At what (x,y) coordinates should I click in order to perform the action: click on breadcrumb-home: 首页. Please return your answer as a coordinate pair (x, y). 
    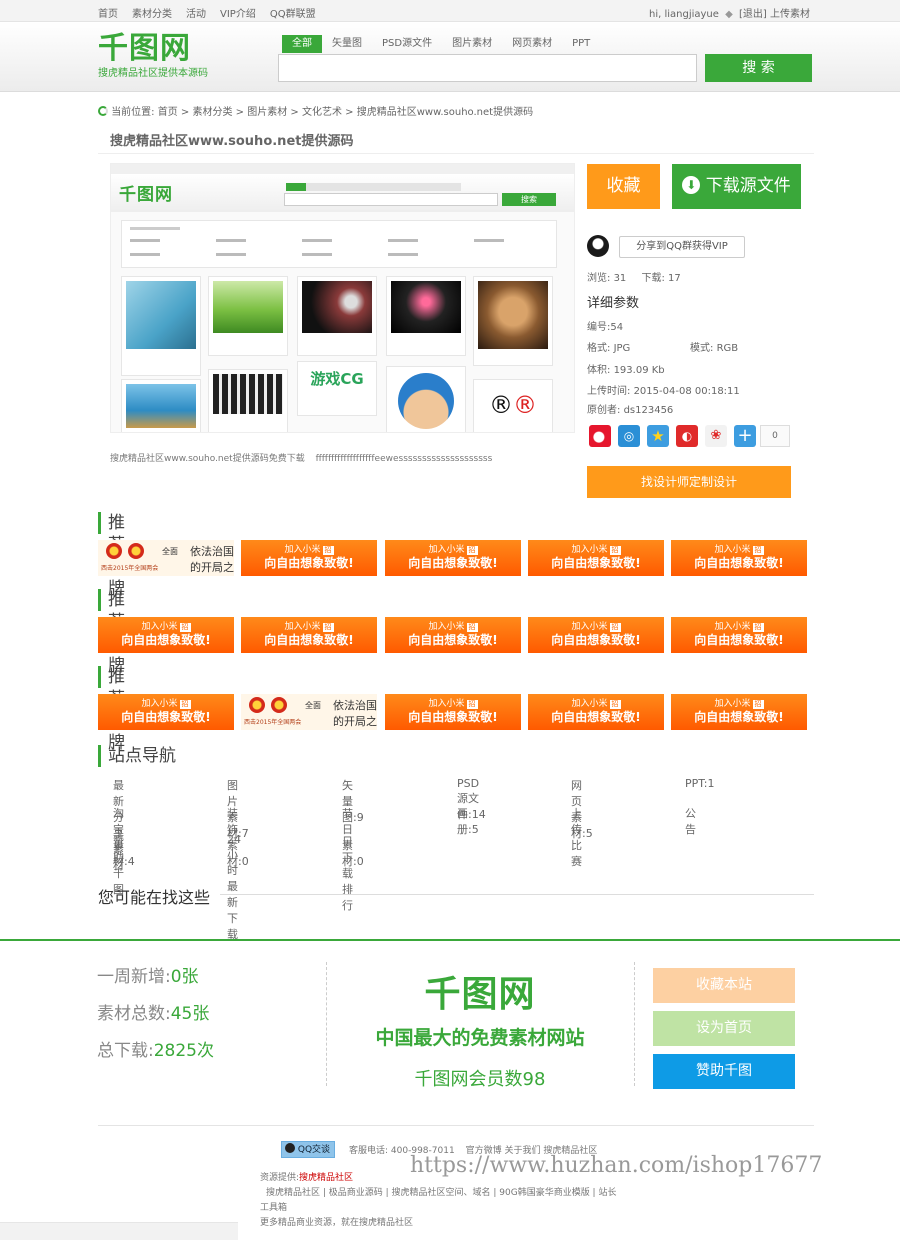
    Looking at the image, I should click on (168, 112).